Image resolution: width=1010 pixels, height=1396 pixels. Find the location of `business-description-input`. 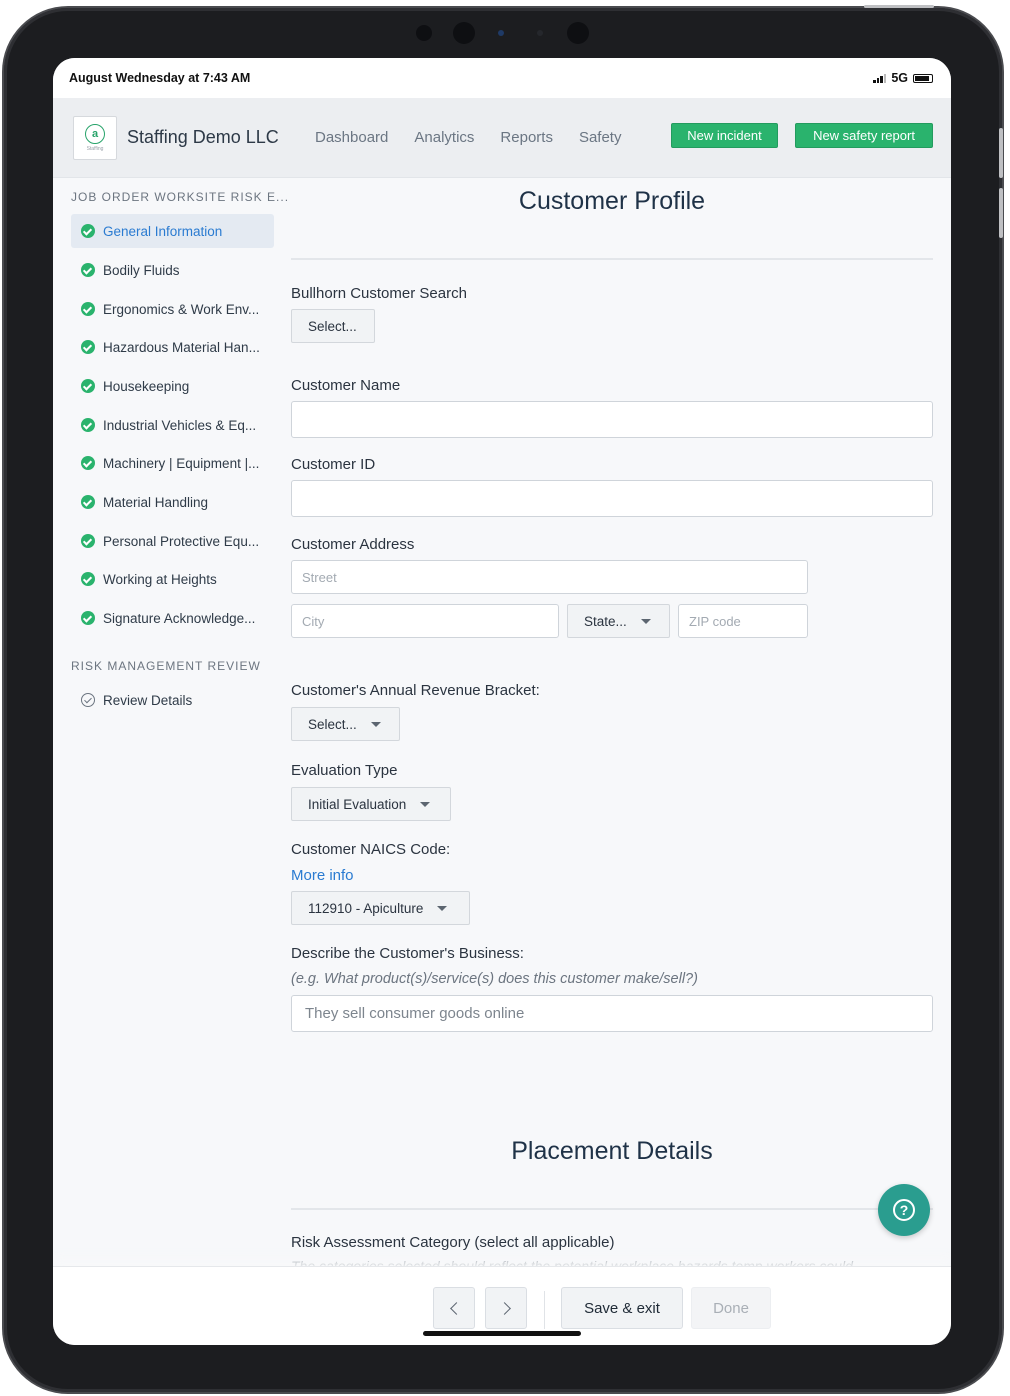

business-description-input is located at coordinates (612, 1013).